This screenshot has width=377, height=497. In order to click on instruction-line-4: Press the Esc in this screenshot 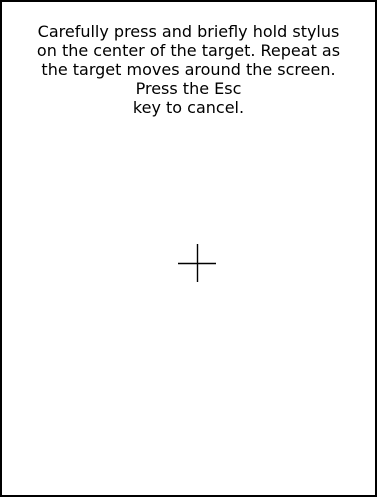, I will do `click(188, 88)`.